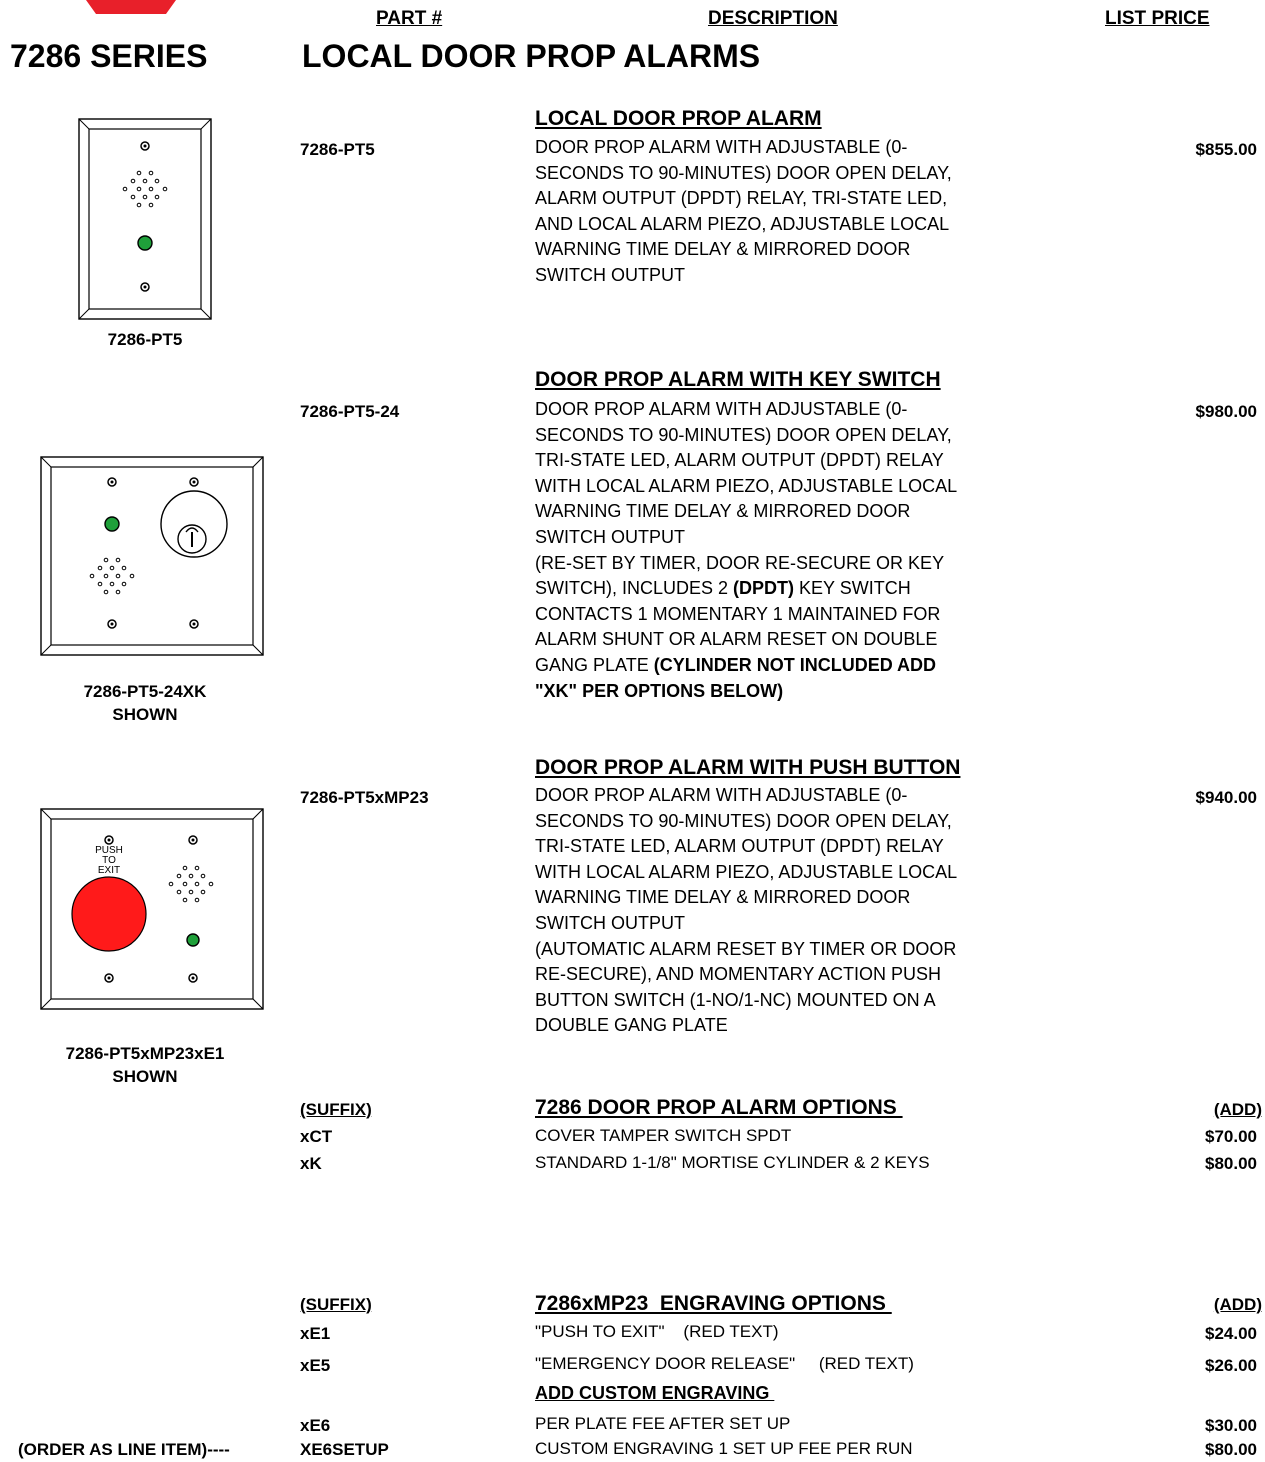 Image resolution: width=1265 pixels, height=1462 pixels. Describe the element at coordinates (748, 767) in the screenshot. I see `product-heading: DOOR PROP ALARM WITH PUSH BUTTON` at that location.